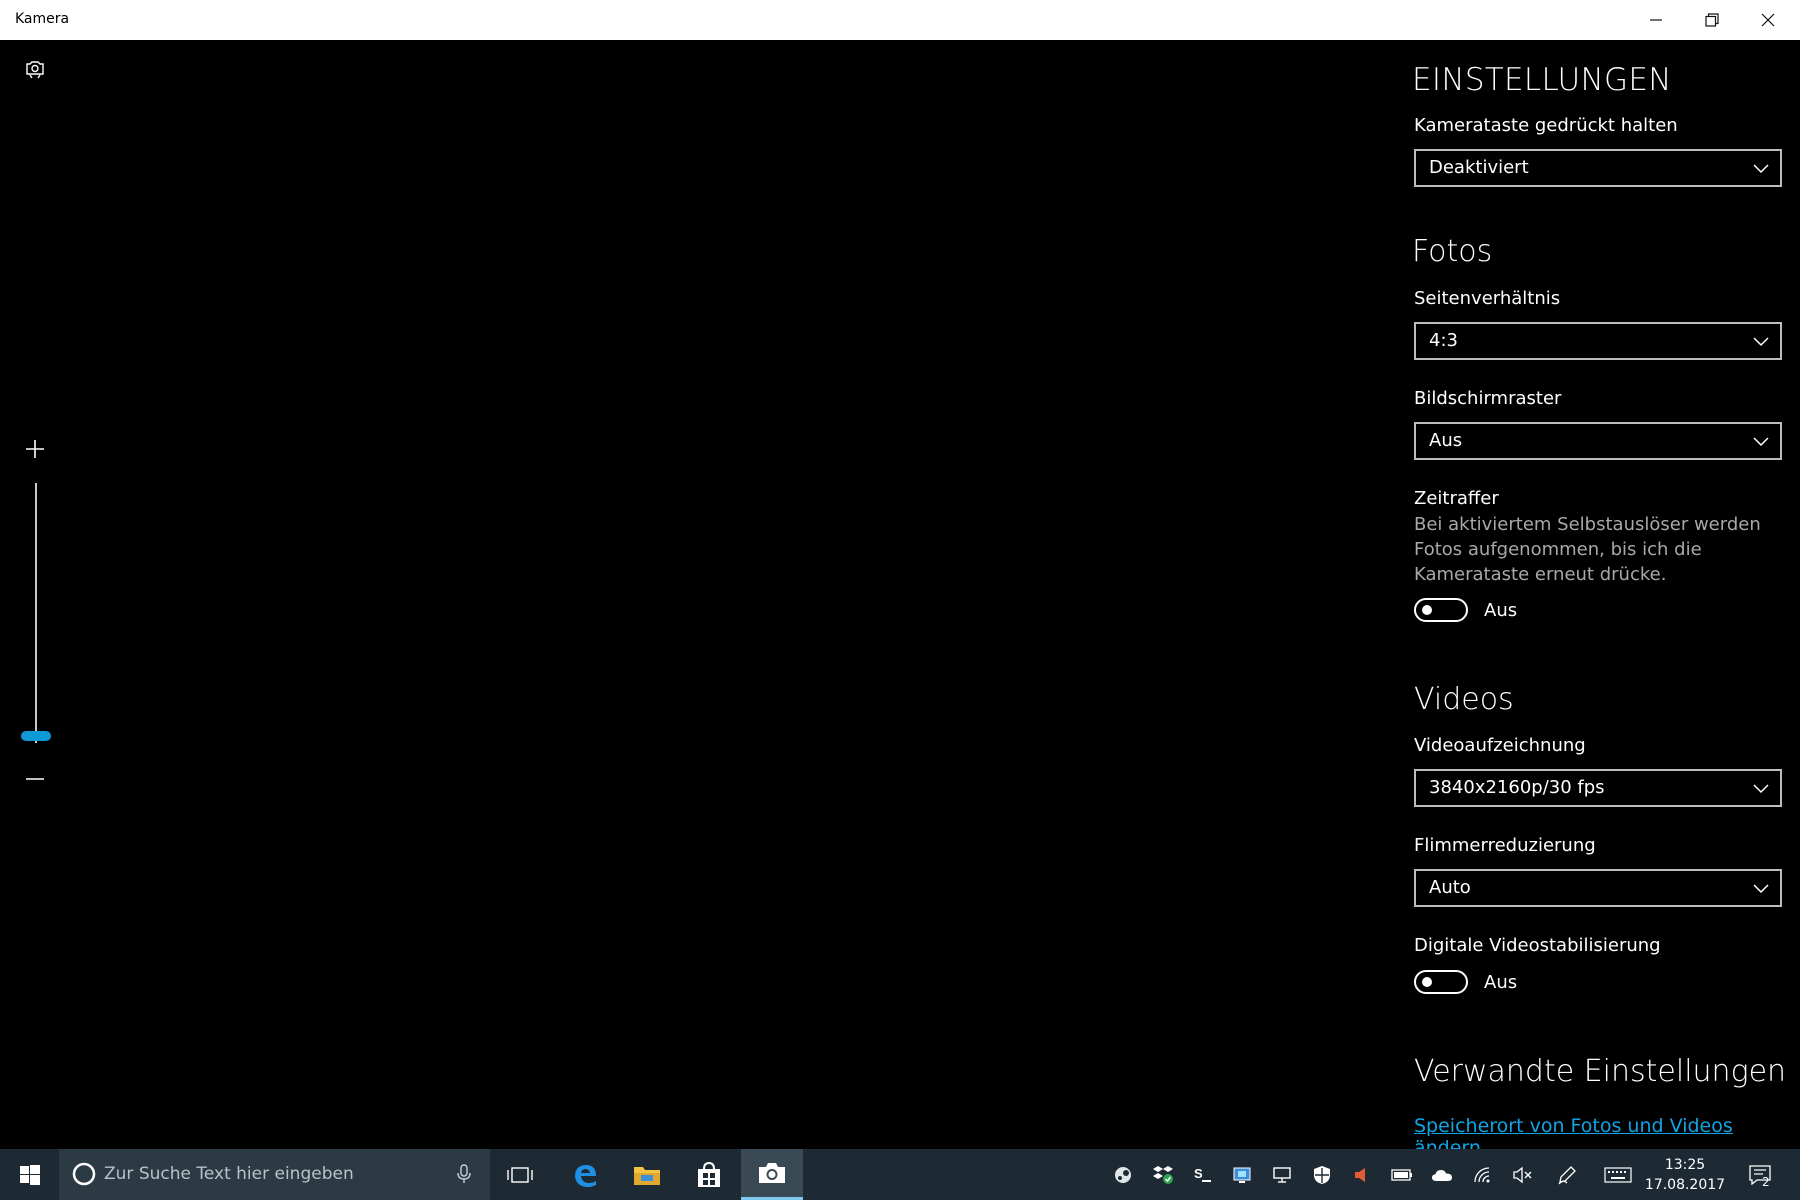 This screenshot has width=1800, height=1200. What do you see at coordinates (35, 779) in the screenshot?
I see `zoom-out-icon` at bounding box center [35, 779].